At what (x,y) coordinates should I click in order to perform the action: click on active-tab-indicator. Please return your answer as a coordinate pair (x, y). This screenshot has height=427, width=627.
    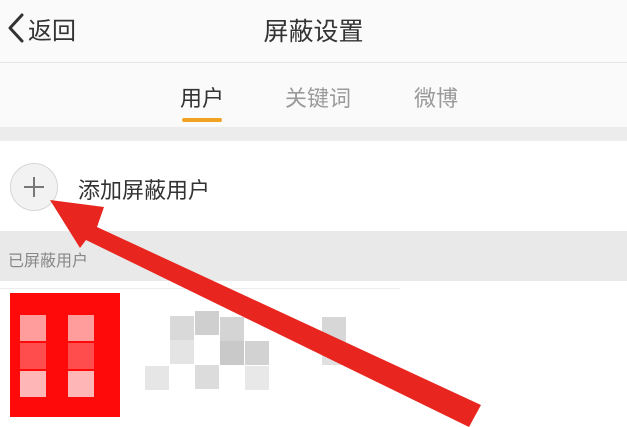
    Looking at the image, I should click on (202, 120).